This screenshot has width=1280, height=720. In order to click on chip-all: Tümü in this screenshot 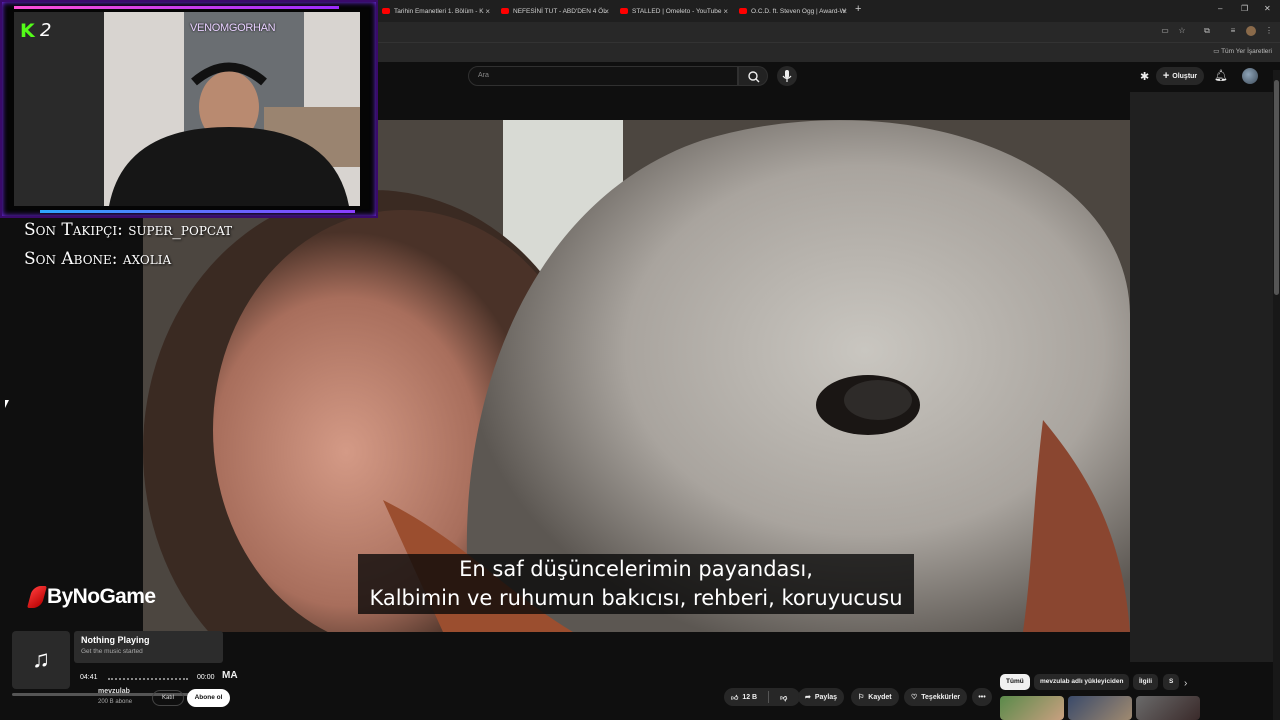, I will do `click(1015, 682)`.